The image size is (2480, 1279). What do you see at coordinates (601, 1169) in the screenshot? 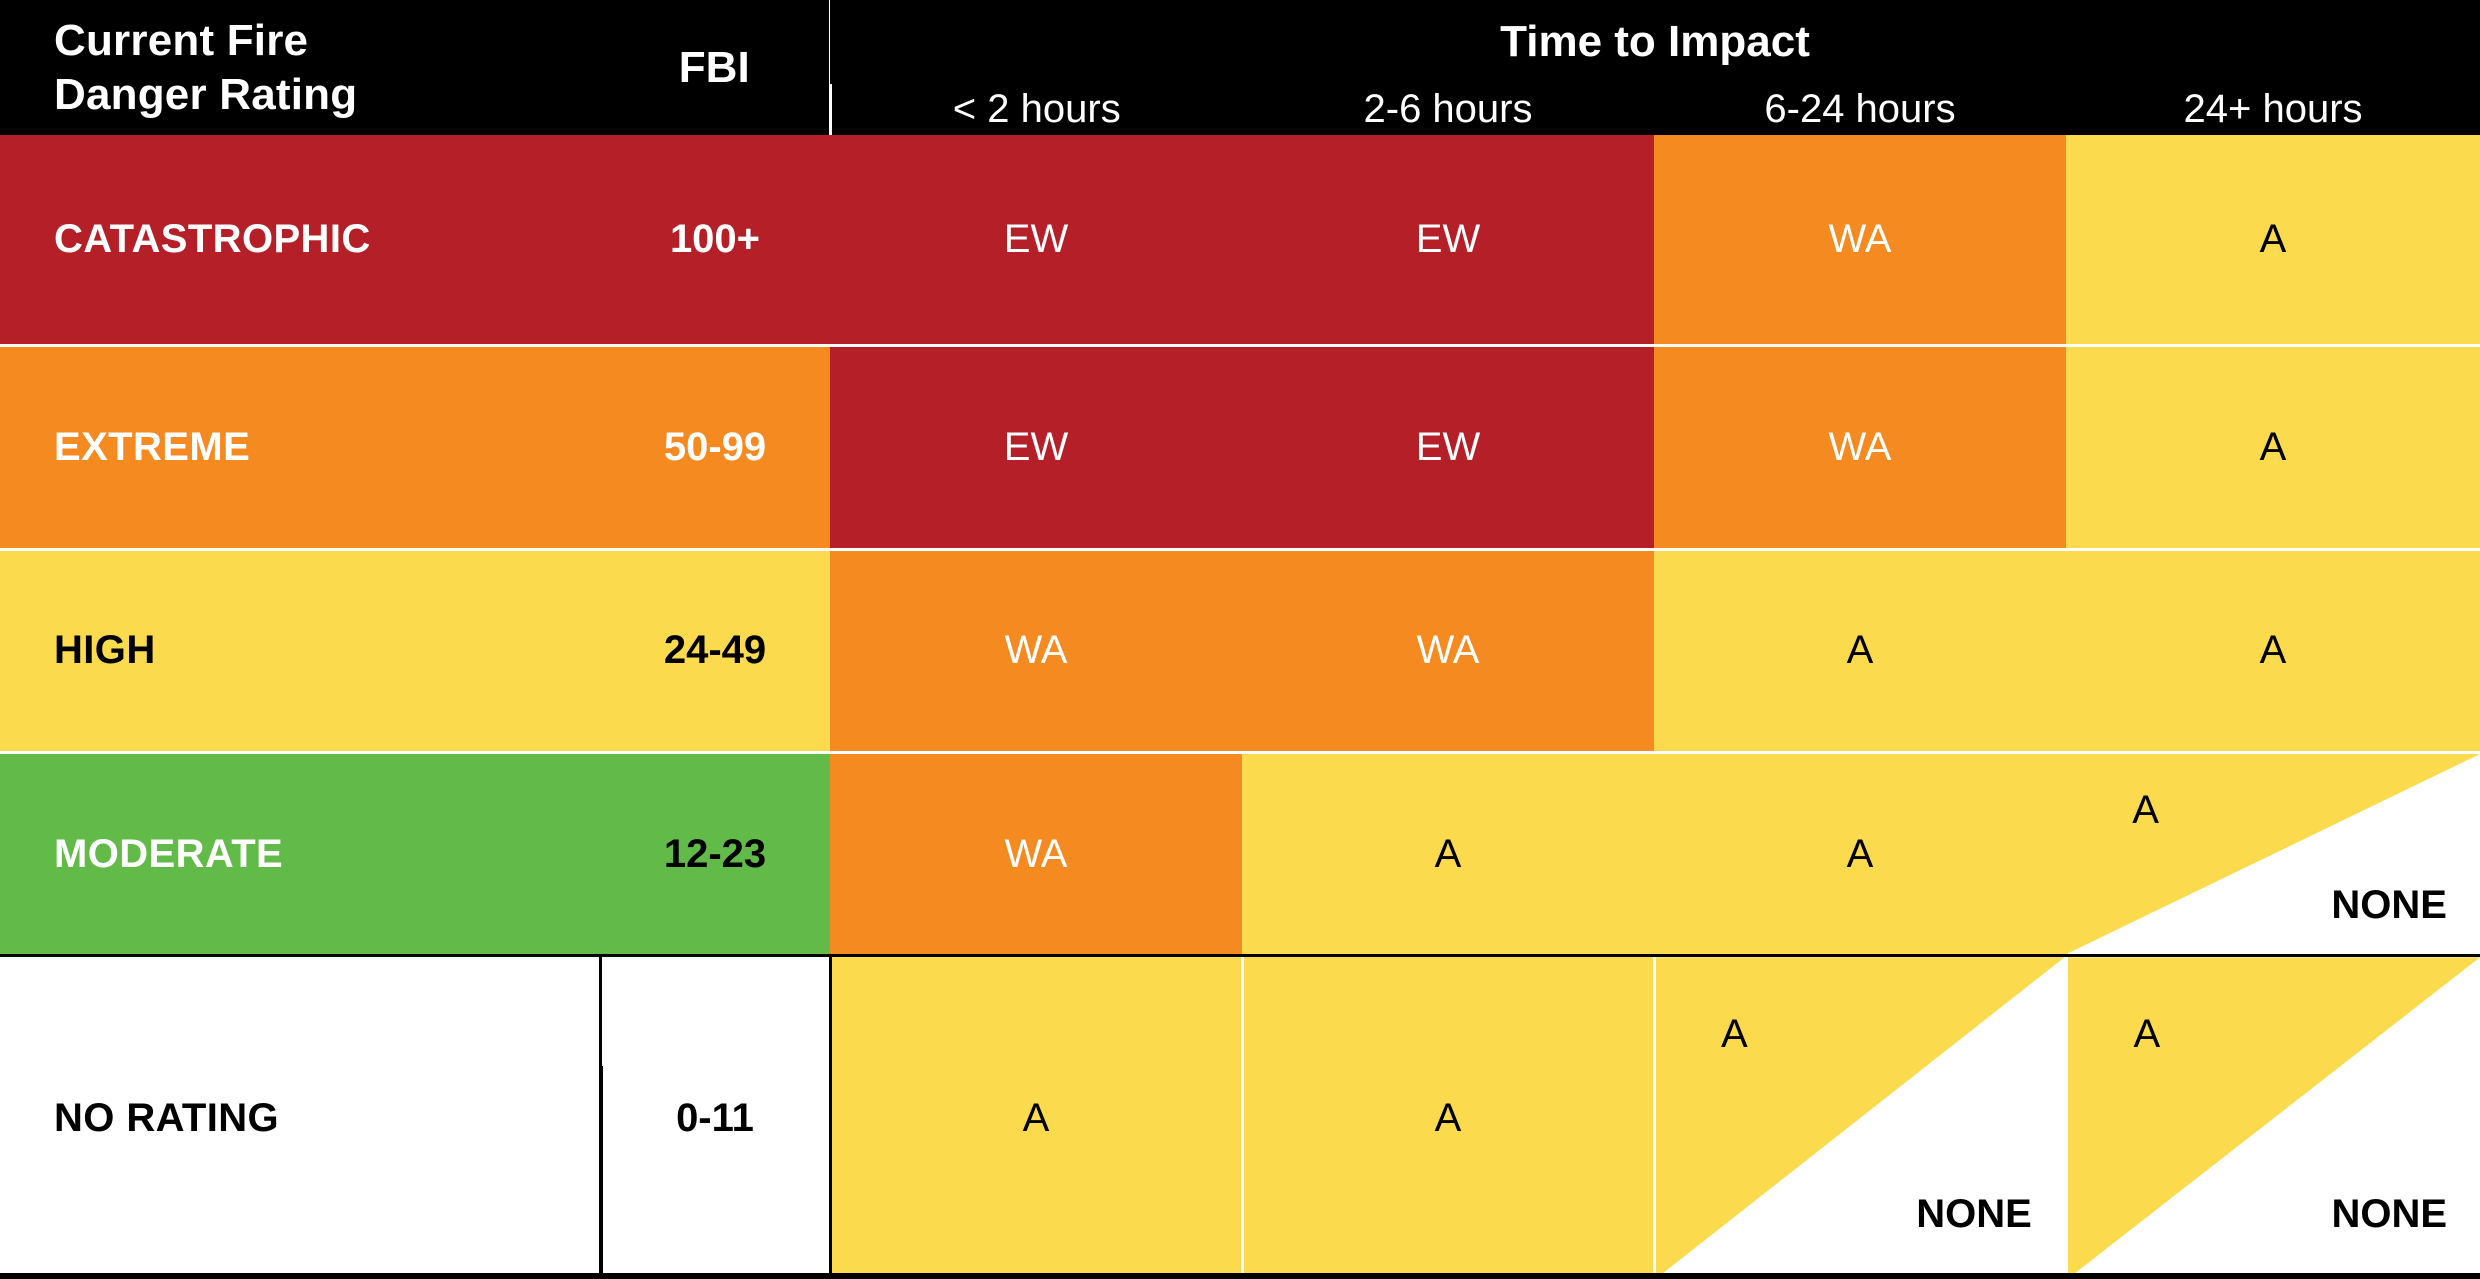
I see `no-rating-column-divider` at bounding box center [601, 1169].